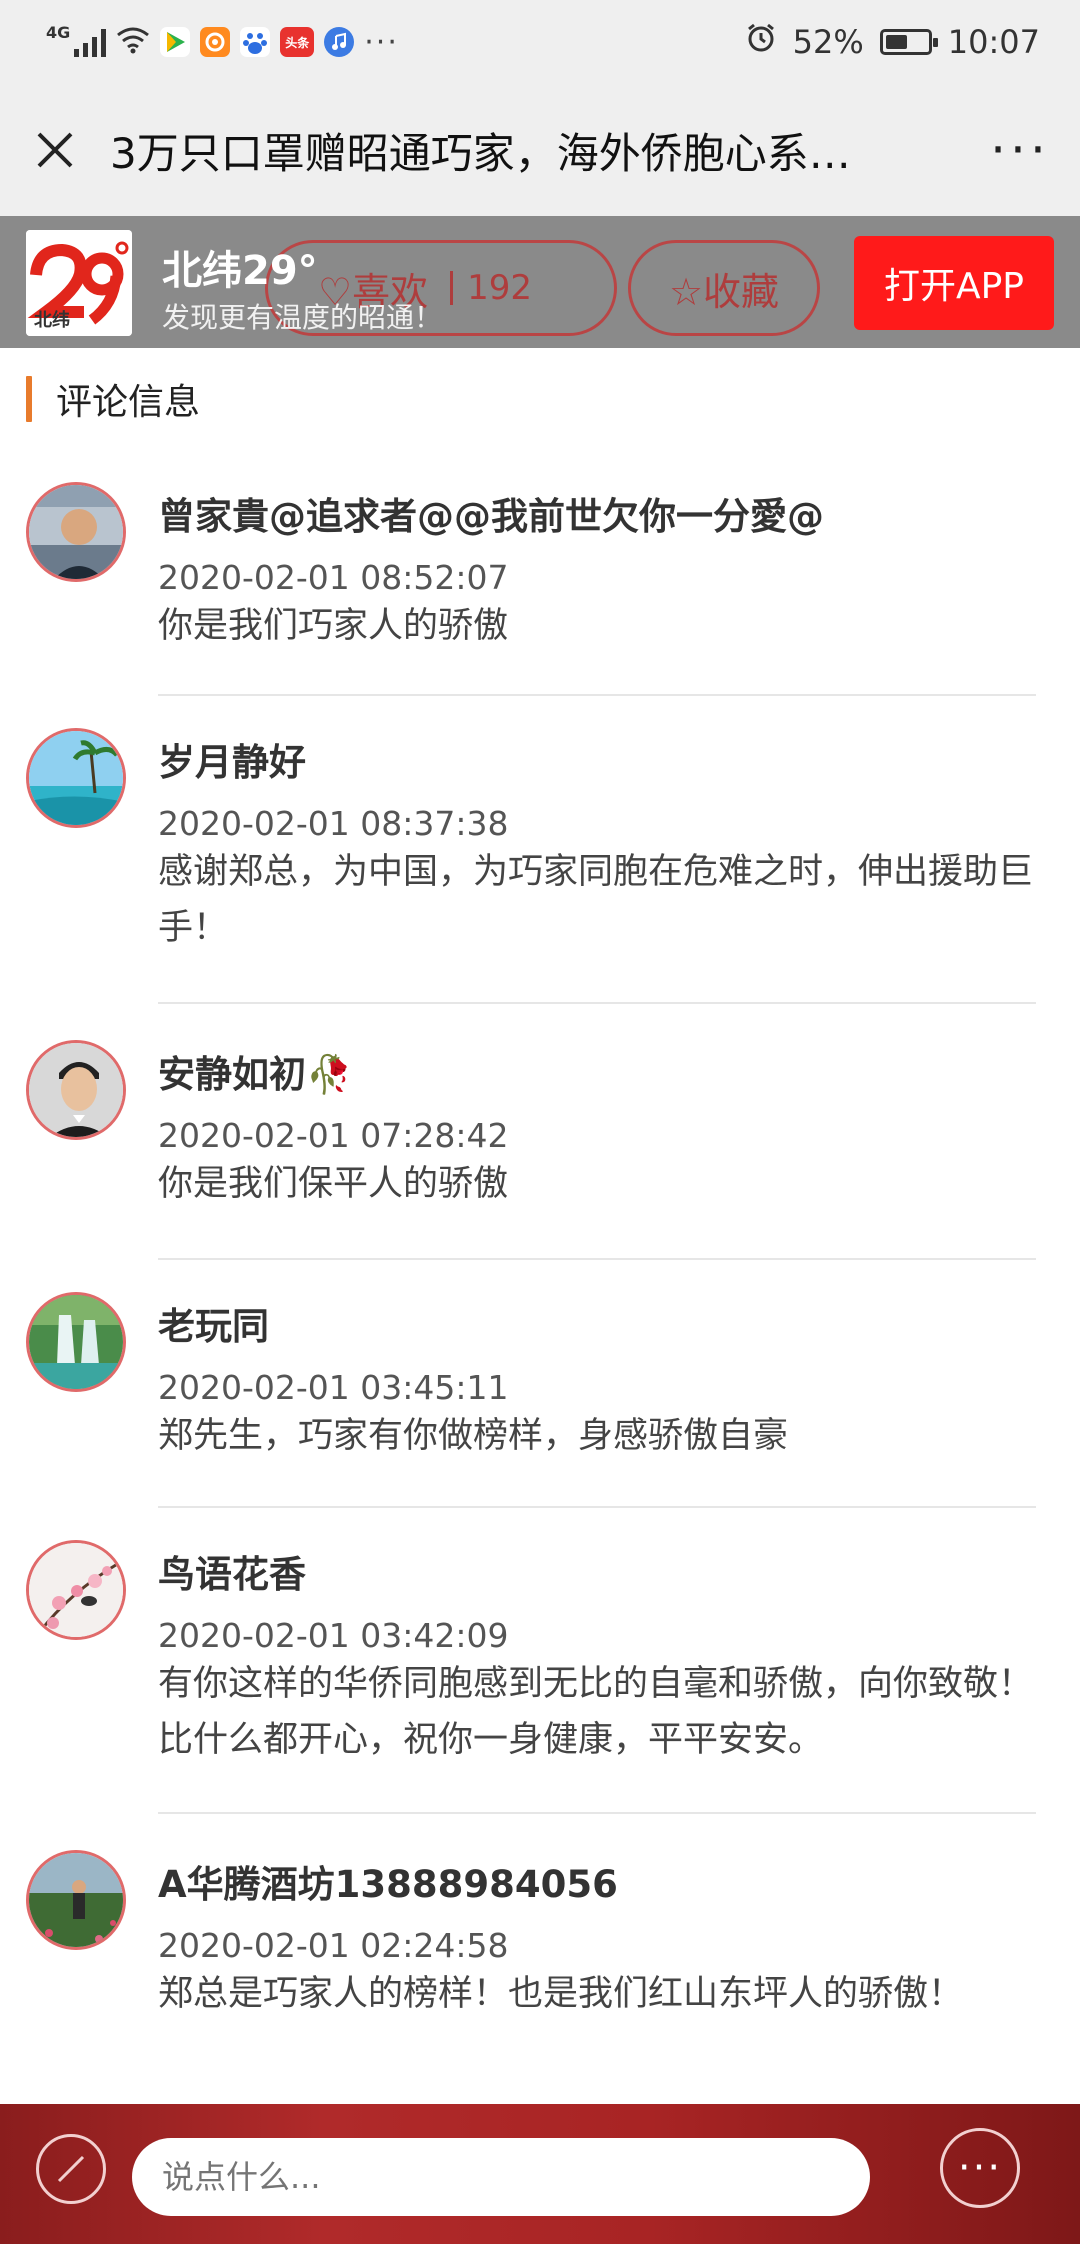 The width and height of the screenshot is (1080, 2244). I want to click on comment-text: 你是我们保平人的骄傲, so click(333, 1184).